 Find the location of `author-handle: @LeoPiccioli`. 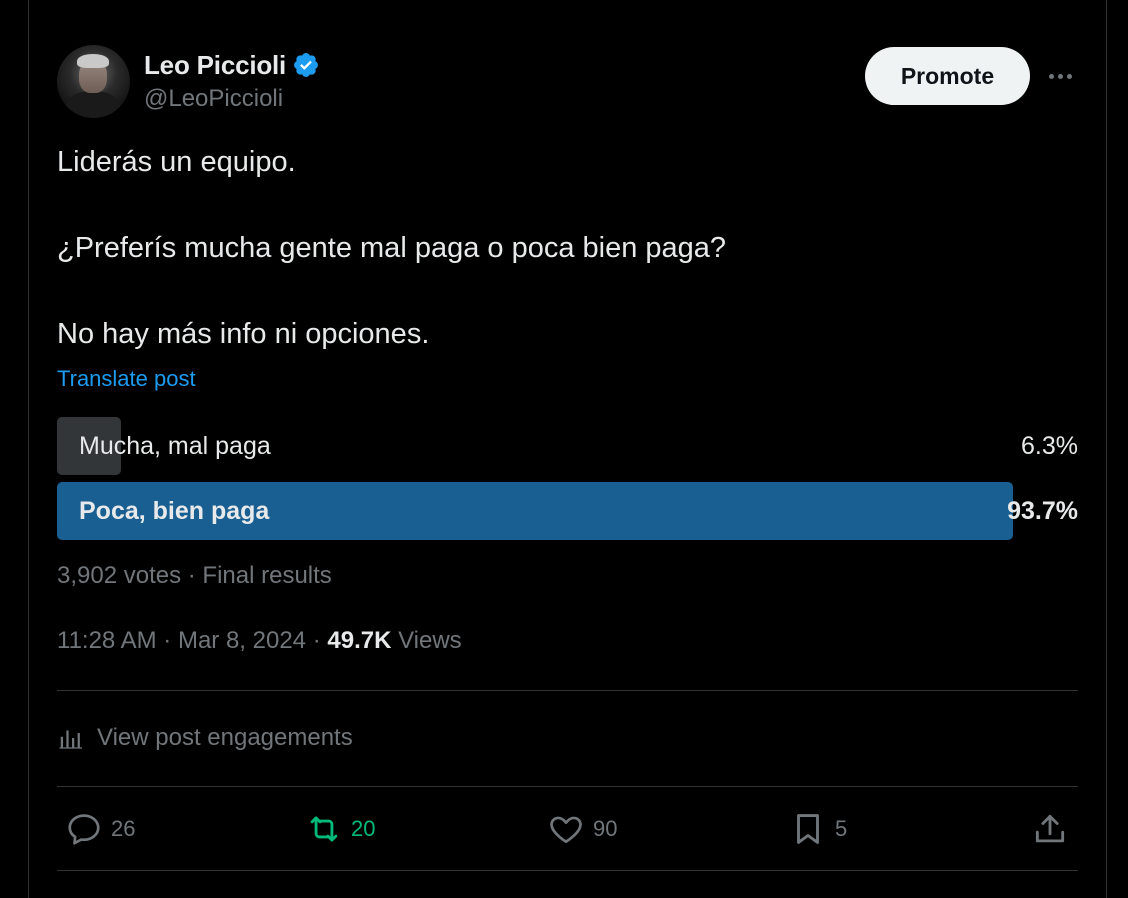

author-handle: @LeoPiccioli is located at coordinates (213, 99).